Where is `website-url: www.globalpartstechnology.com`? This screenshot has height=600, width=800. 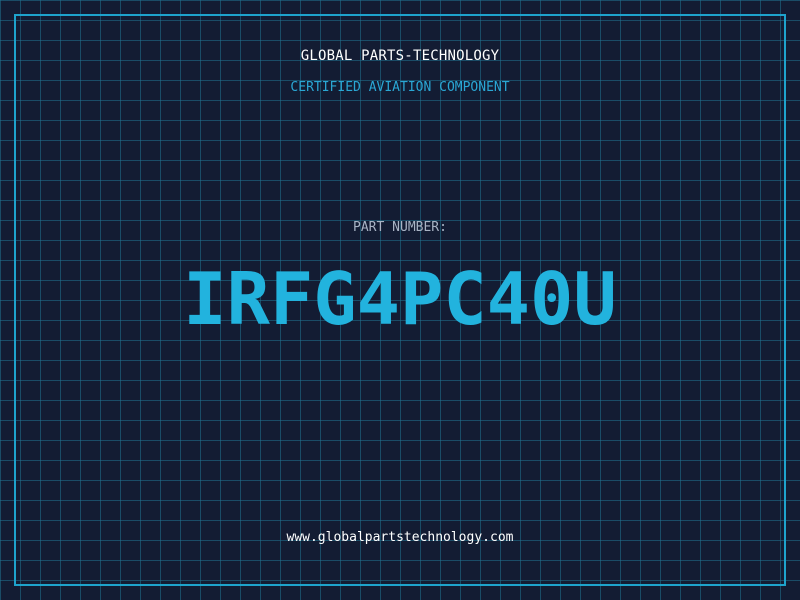 website-url: www.globalpartstechnology.com is located at coordinates (400, 537).